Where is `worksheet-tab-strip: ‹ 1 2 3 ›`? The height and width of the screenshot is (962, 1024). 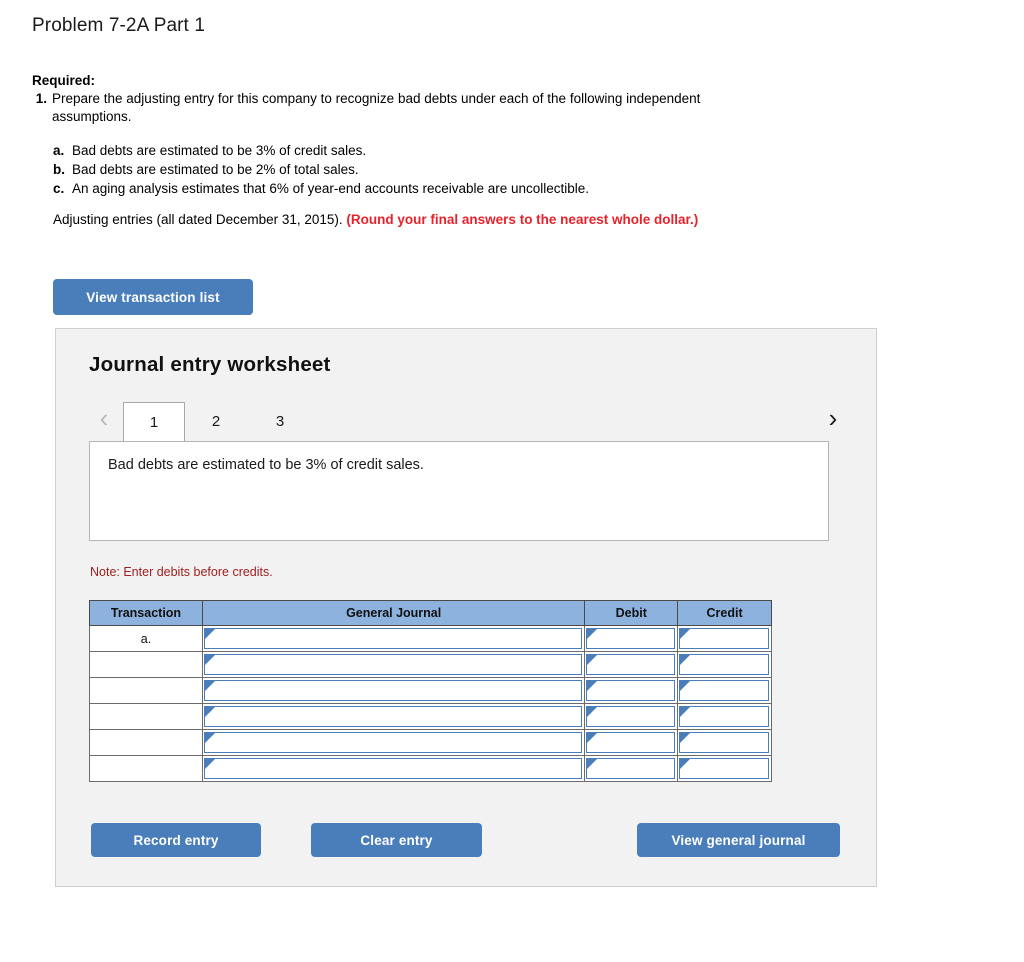
worksheet-tab-strip: ‹ 1 2 3 › is located at coordinates (467, 419).